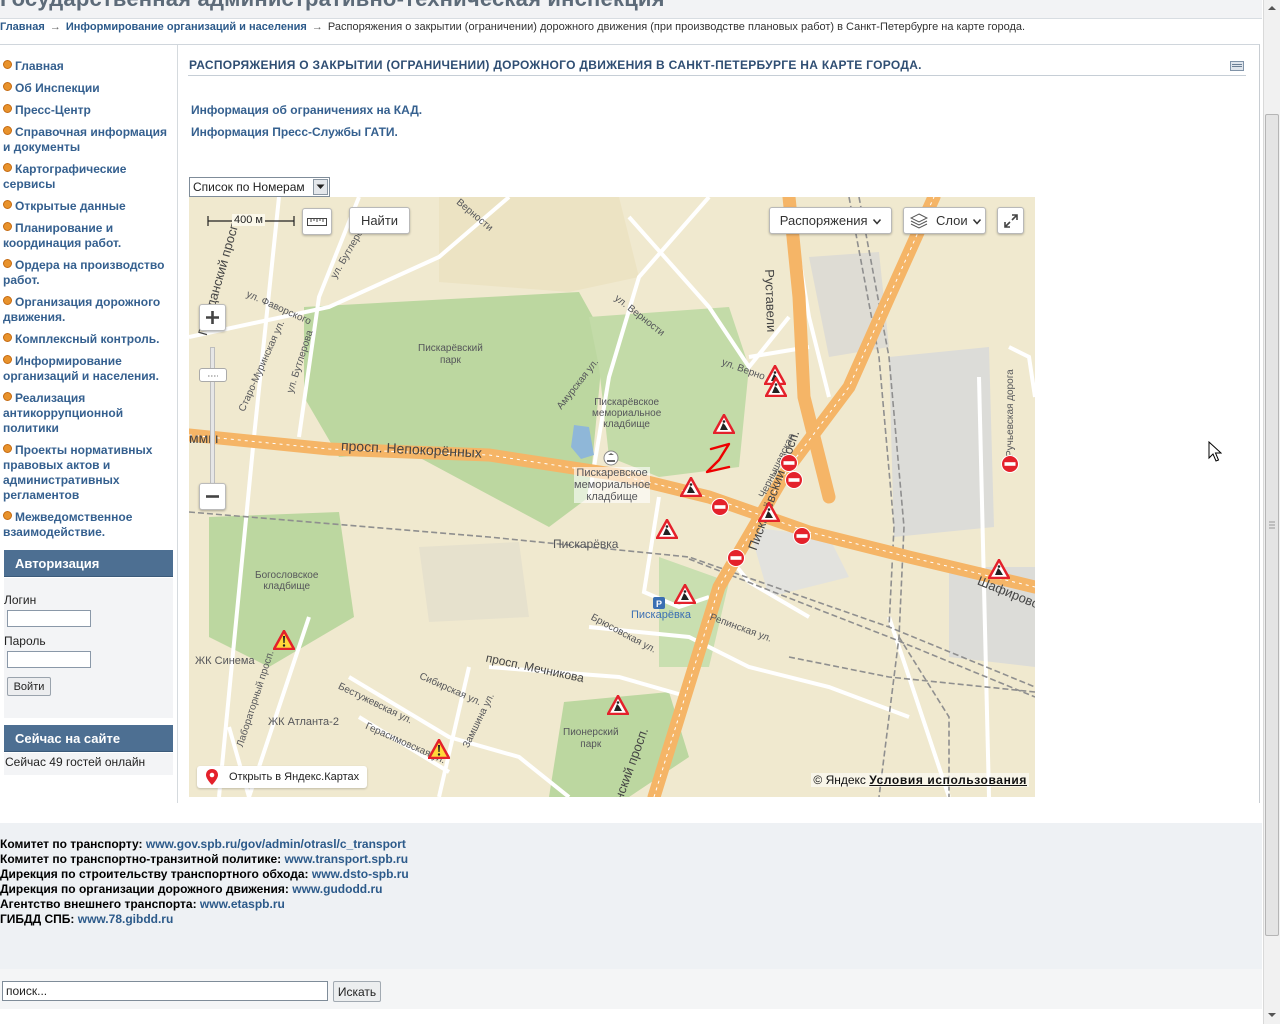 The image size is (1280, 1024). I want to click on password-field, so click(49, 659).